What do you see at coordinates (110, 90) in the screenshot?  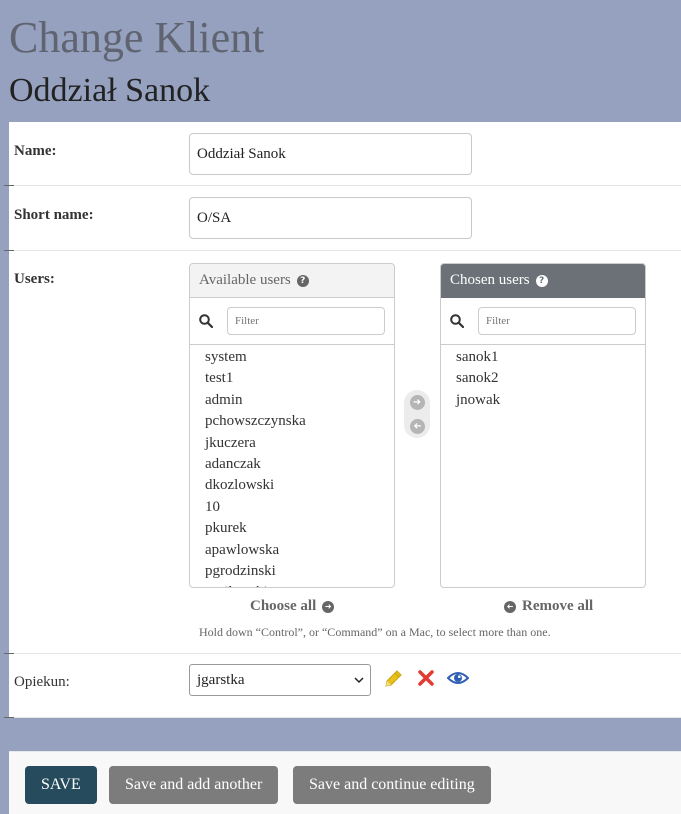 I see `object-title: Oddział Sanok` at bounding box center [110, 90].